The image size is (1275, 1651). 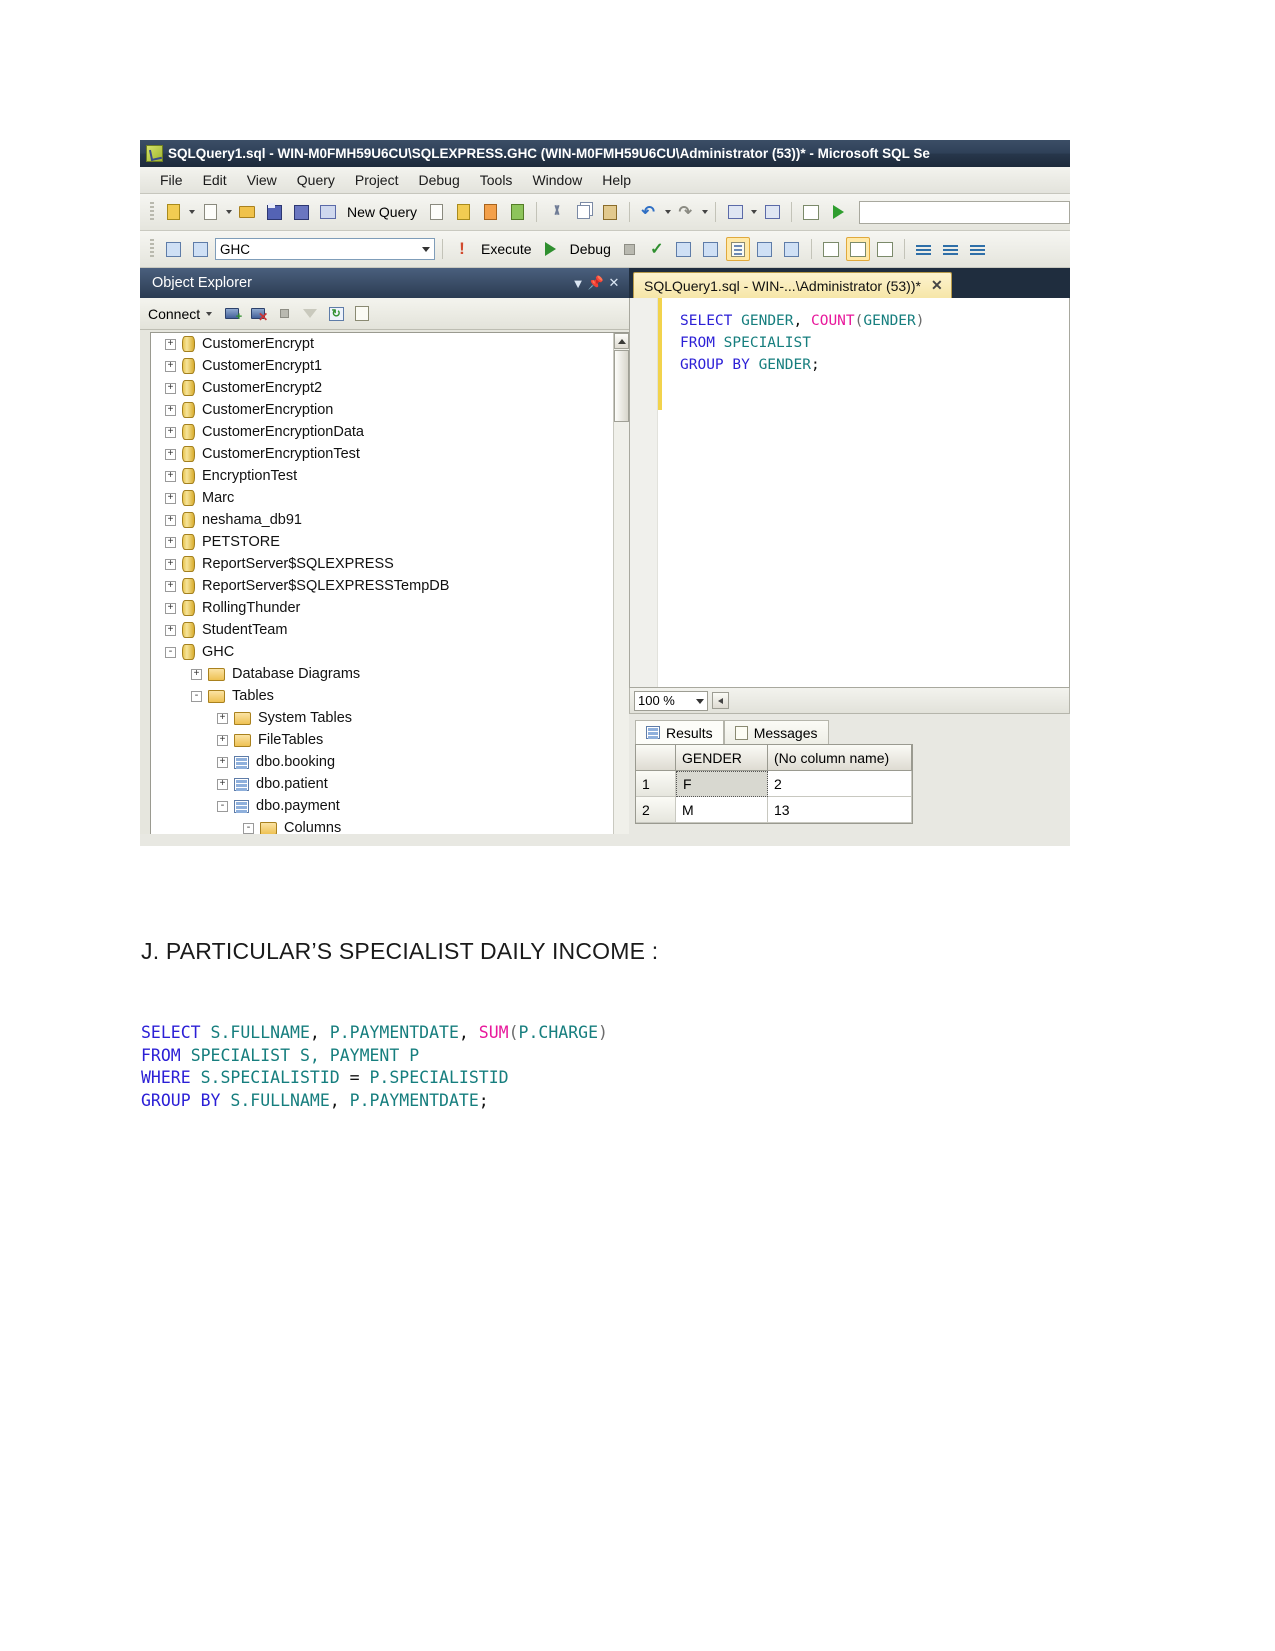 I want to click on find-combo, so click(x=964, y=212).